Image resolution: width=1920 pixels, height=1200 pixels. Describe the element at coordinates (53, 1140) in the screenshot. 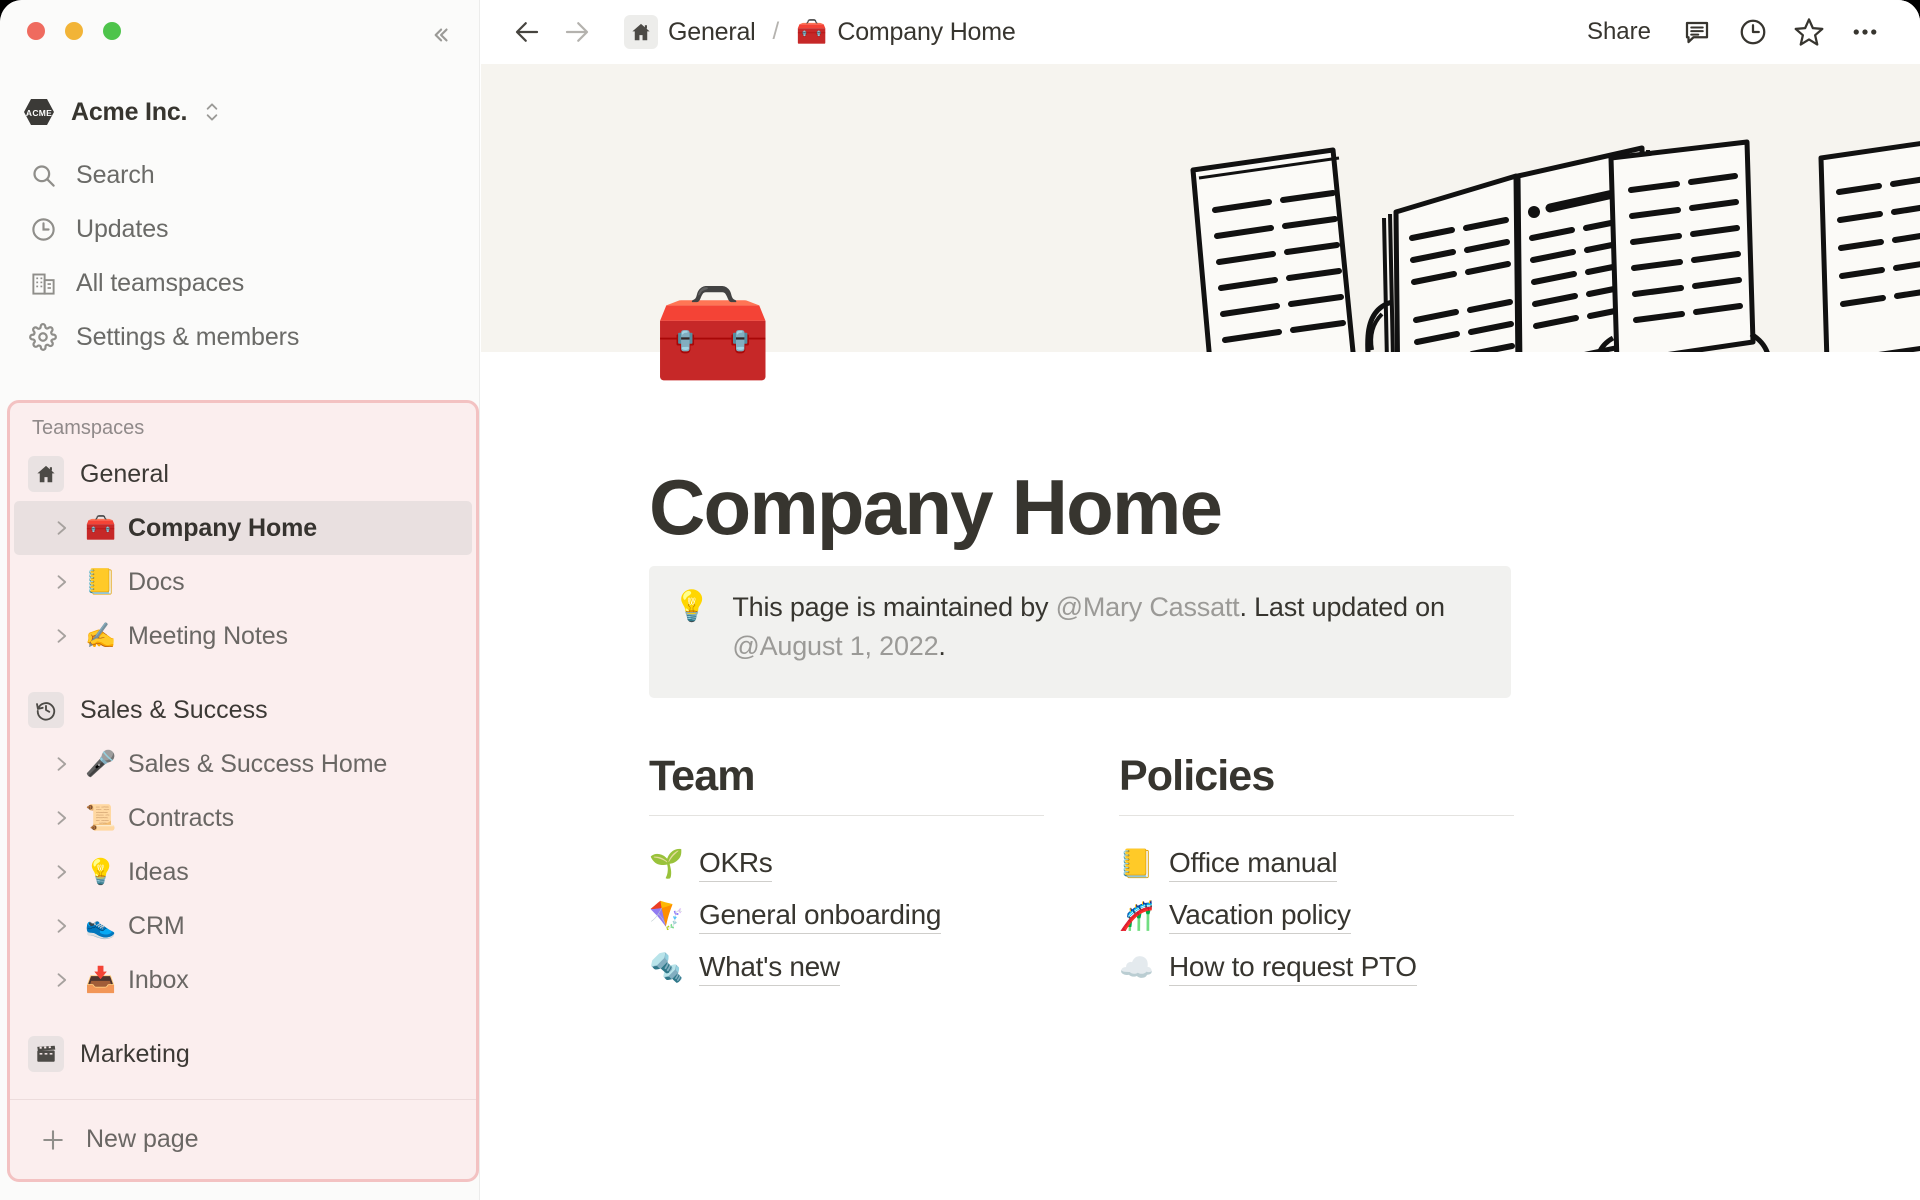

I see `plus-icon` at that location.